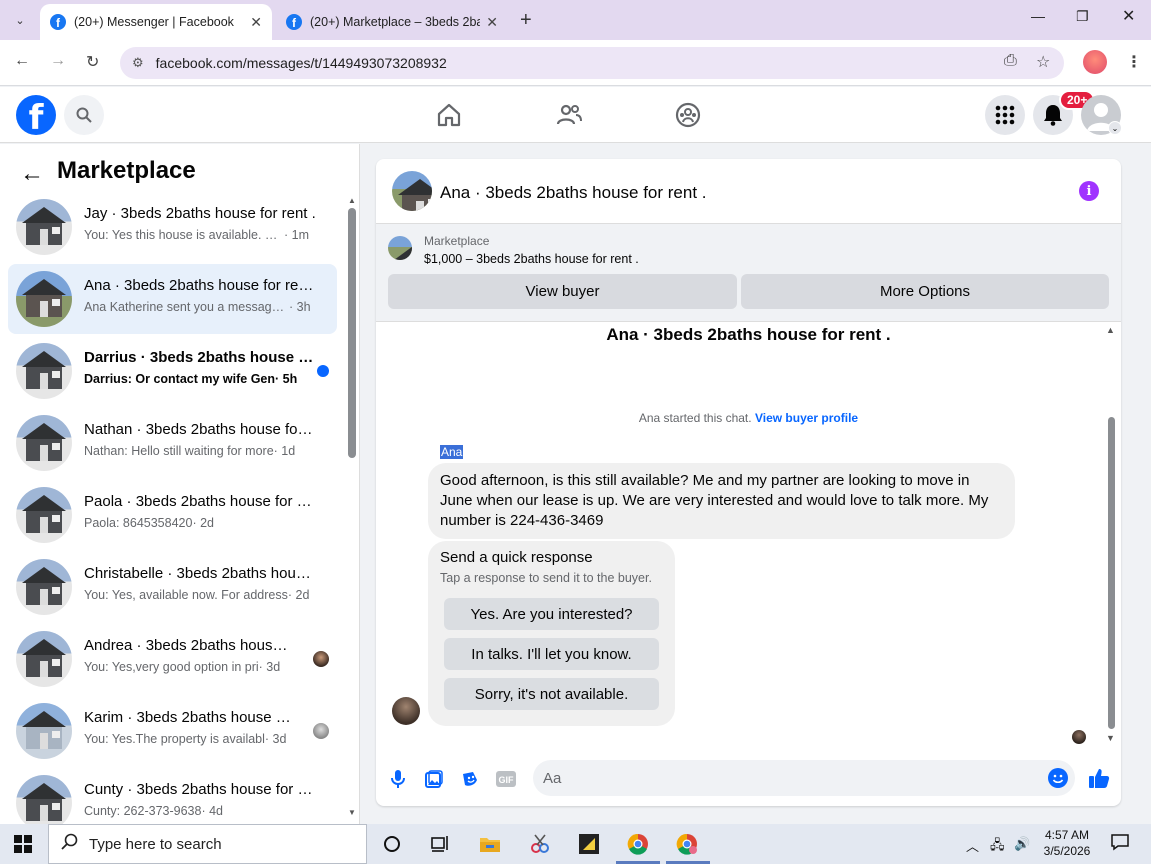 The image size is (1151, 864). What do you see at coordinates (1115, 128) in the screenshot?
I see `chevron-down-icon: ⌄` at bounding box center [1115, 128].